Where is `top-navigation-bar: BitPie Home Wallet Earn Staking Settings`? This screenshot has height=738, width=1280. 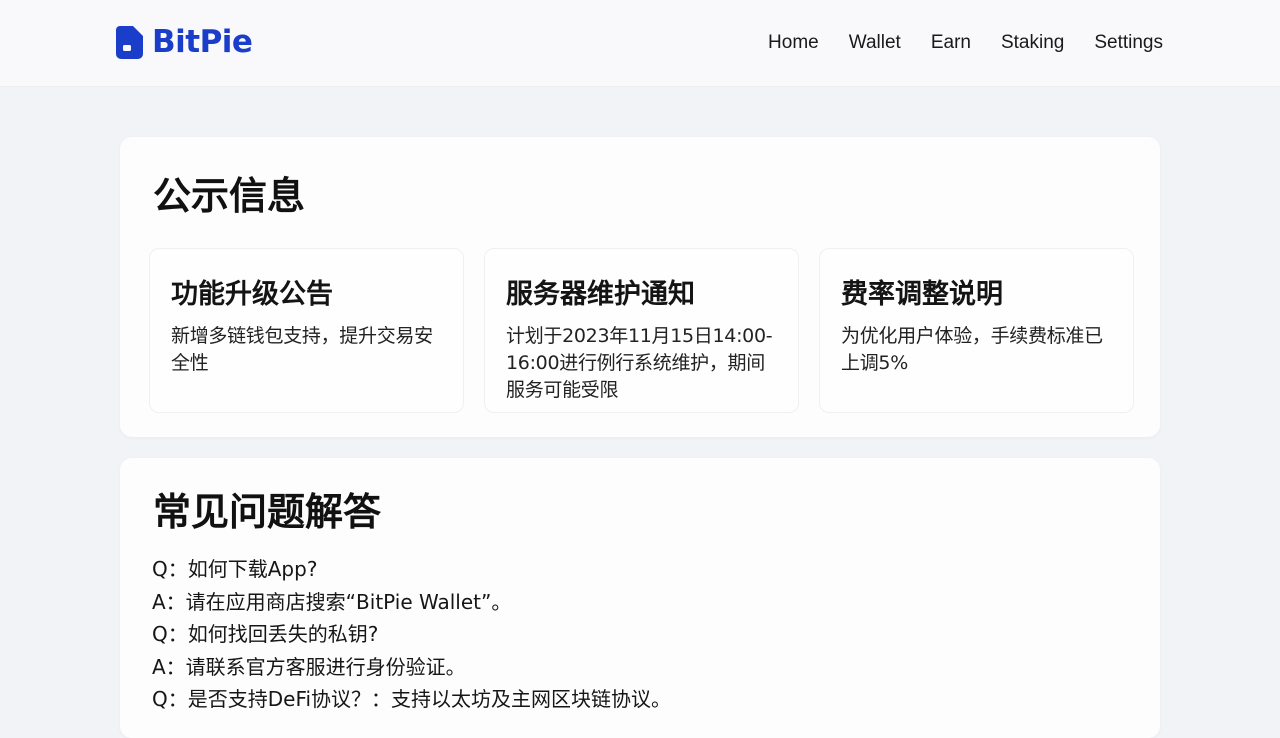 top-navigation-bar: BitPie Home Wallet Earn Staking Settings is located at coordinates (640, 43).